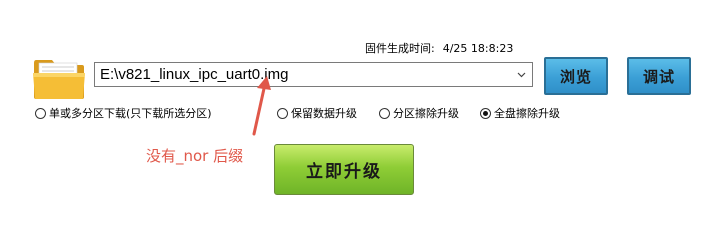 The height and width of the screenshot is (240, 705). I want to click on radio-label: 保留数据升级, so click(324, 113).